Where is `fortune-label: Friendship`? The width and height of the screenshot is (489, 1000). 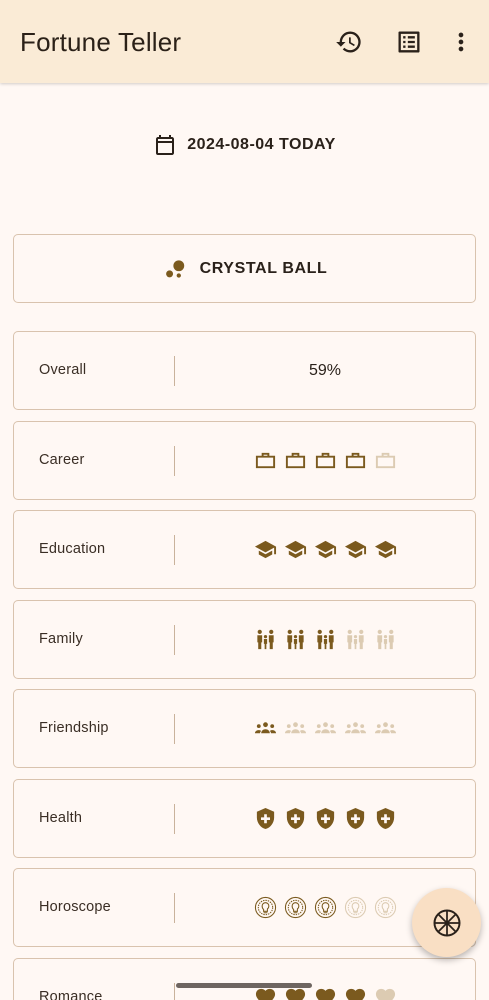 fortune-label: Friendship is located at coordinates (74, 728).